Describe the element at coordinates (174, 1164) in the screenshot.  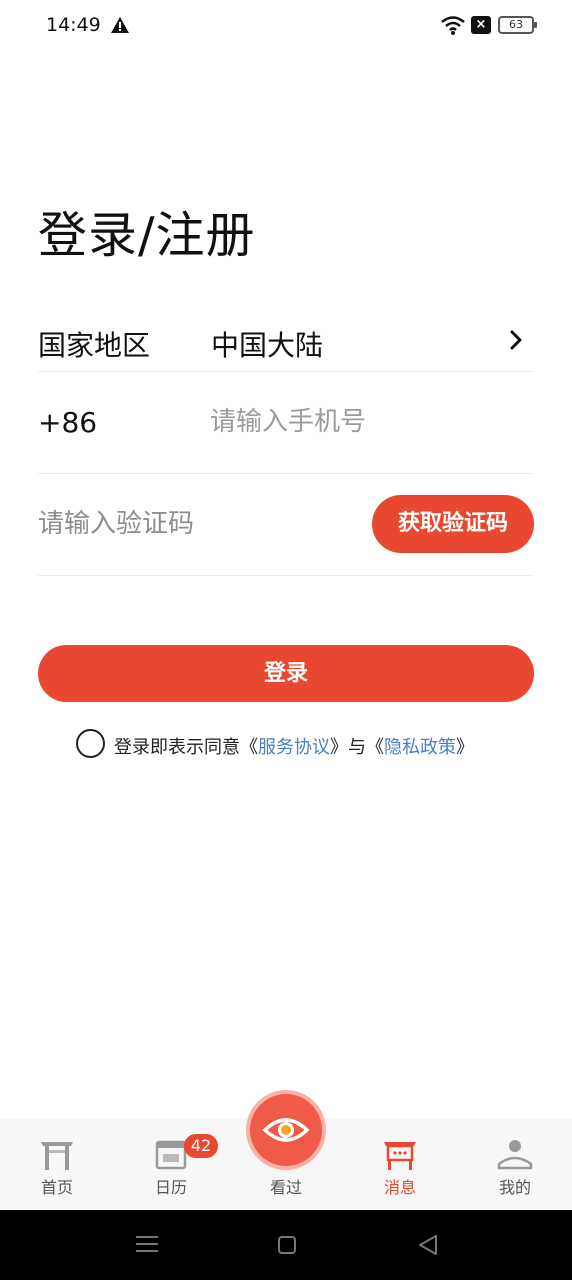
I see `tab-calendar: 42 日历` at that location.